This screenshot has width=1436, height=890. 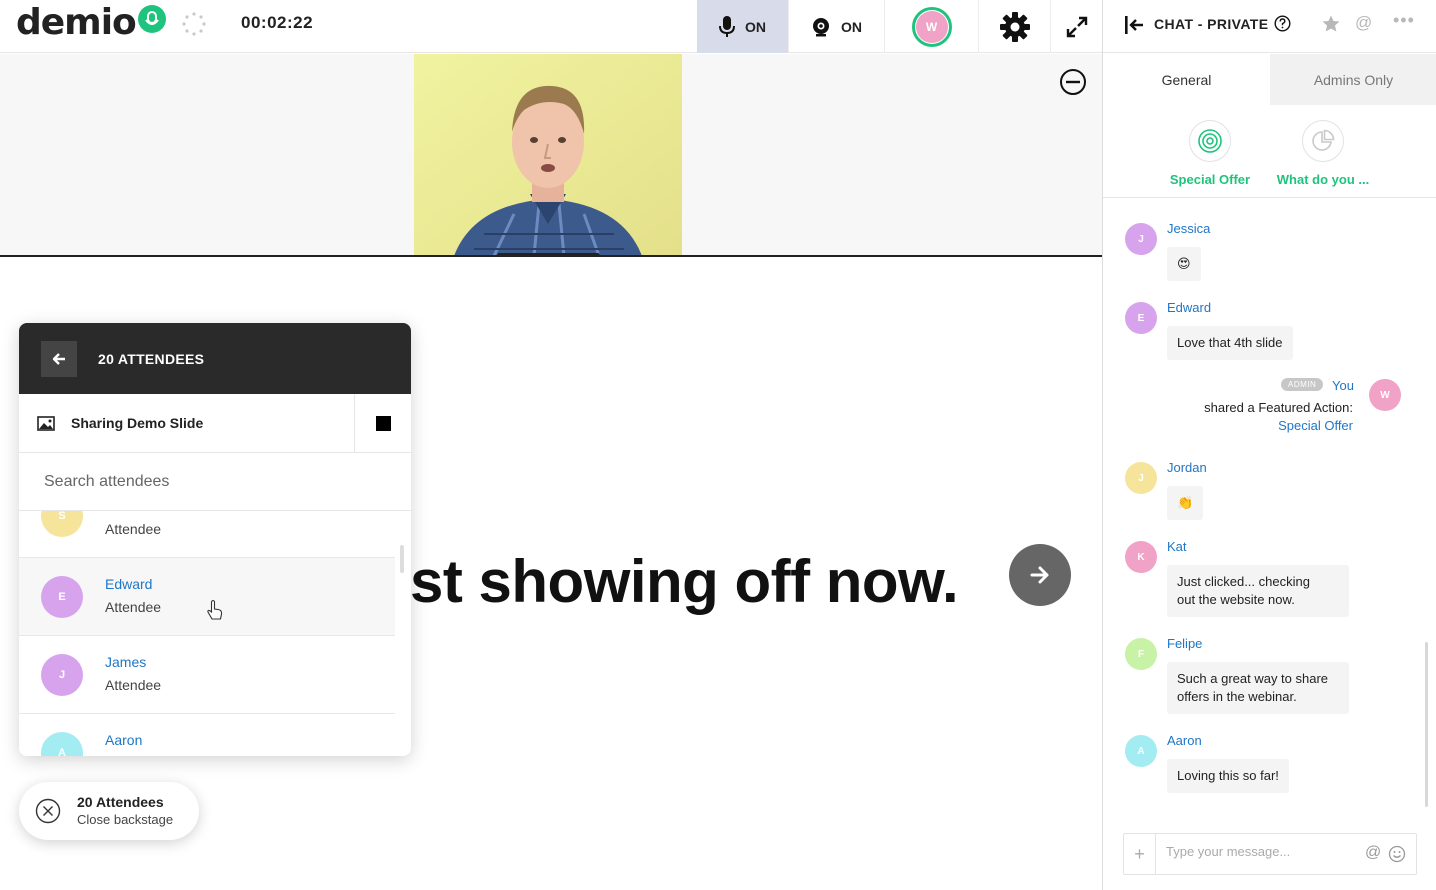 I want to click on attendee-avatar: A, so click(x=62, y=744).